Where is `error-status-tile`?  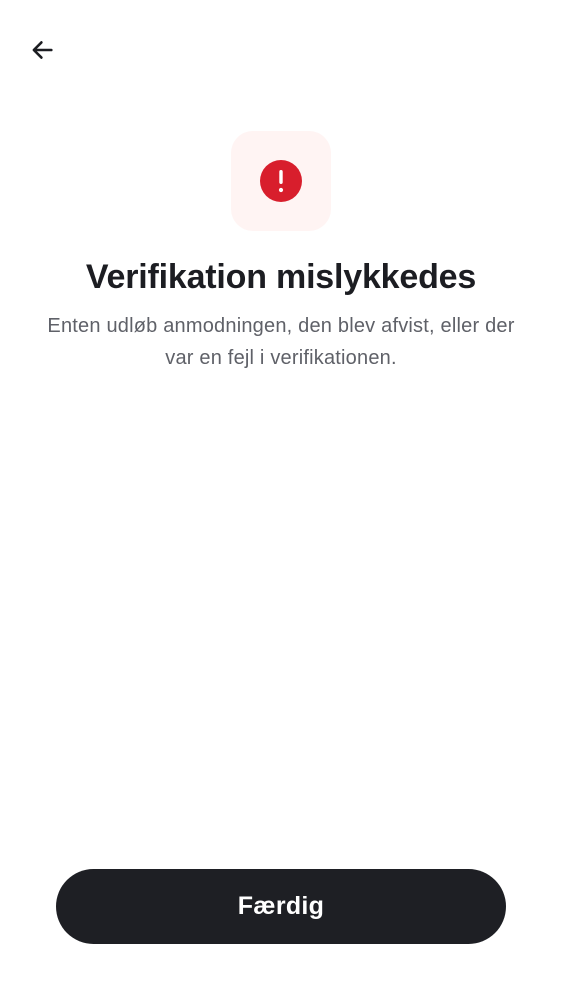 error-status-tile is located at coordinates (281, 181).